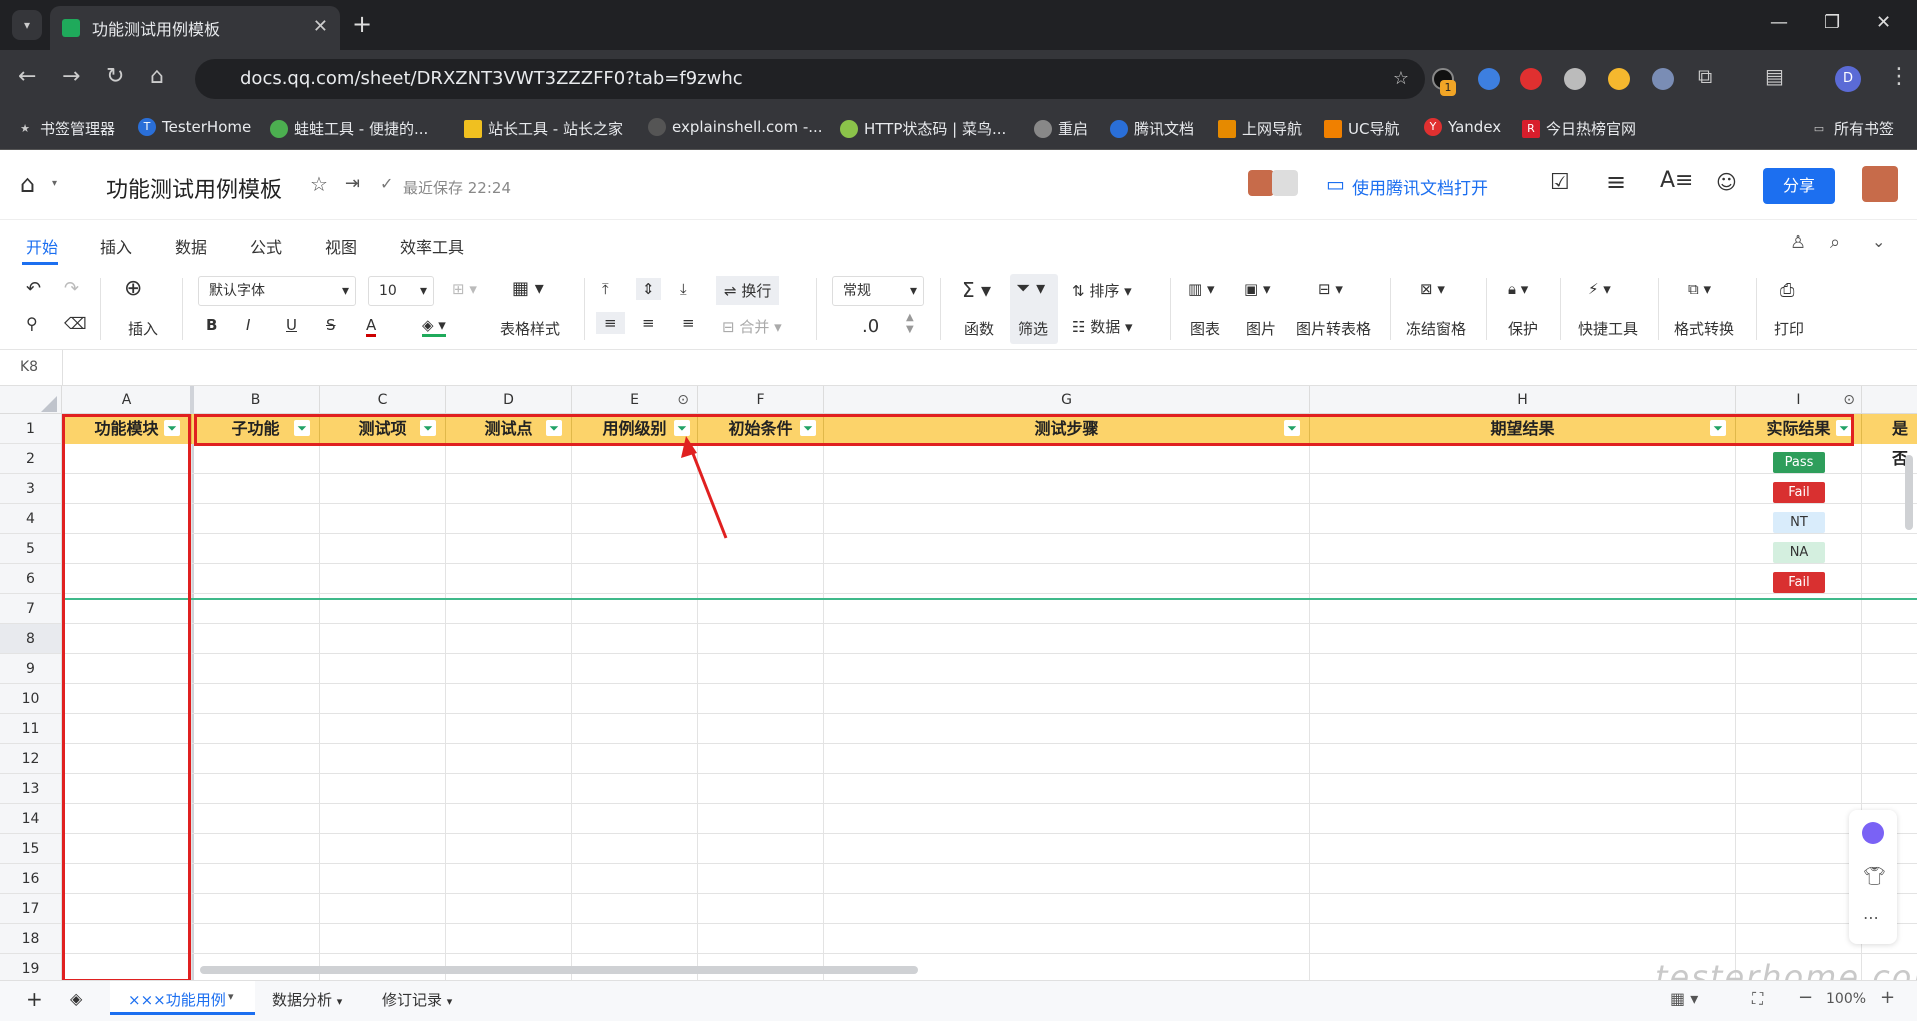 The width and height of the screenshot is (1917, 1021). Describe the element at coordinates (1205, 328) in the screenshot. I see `chart-button: 图表` at that location.